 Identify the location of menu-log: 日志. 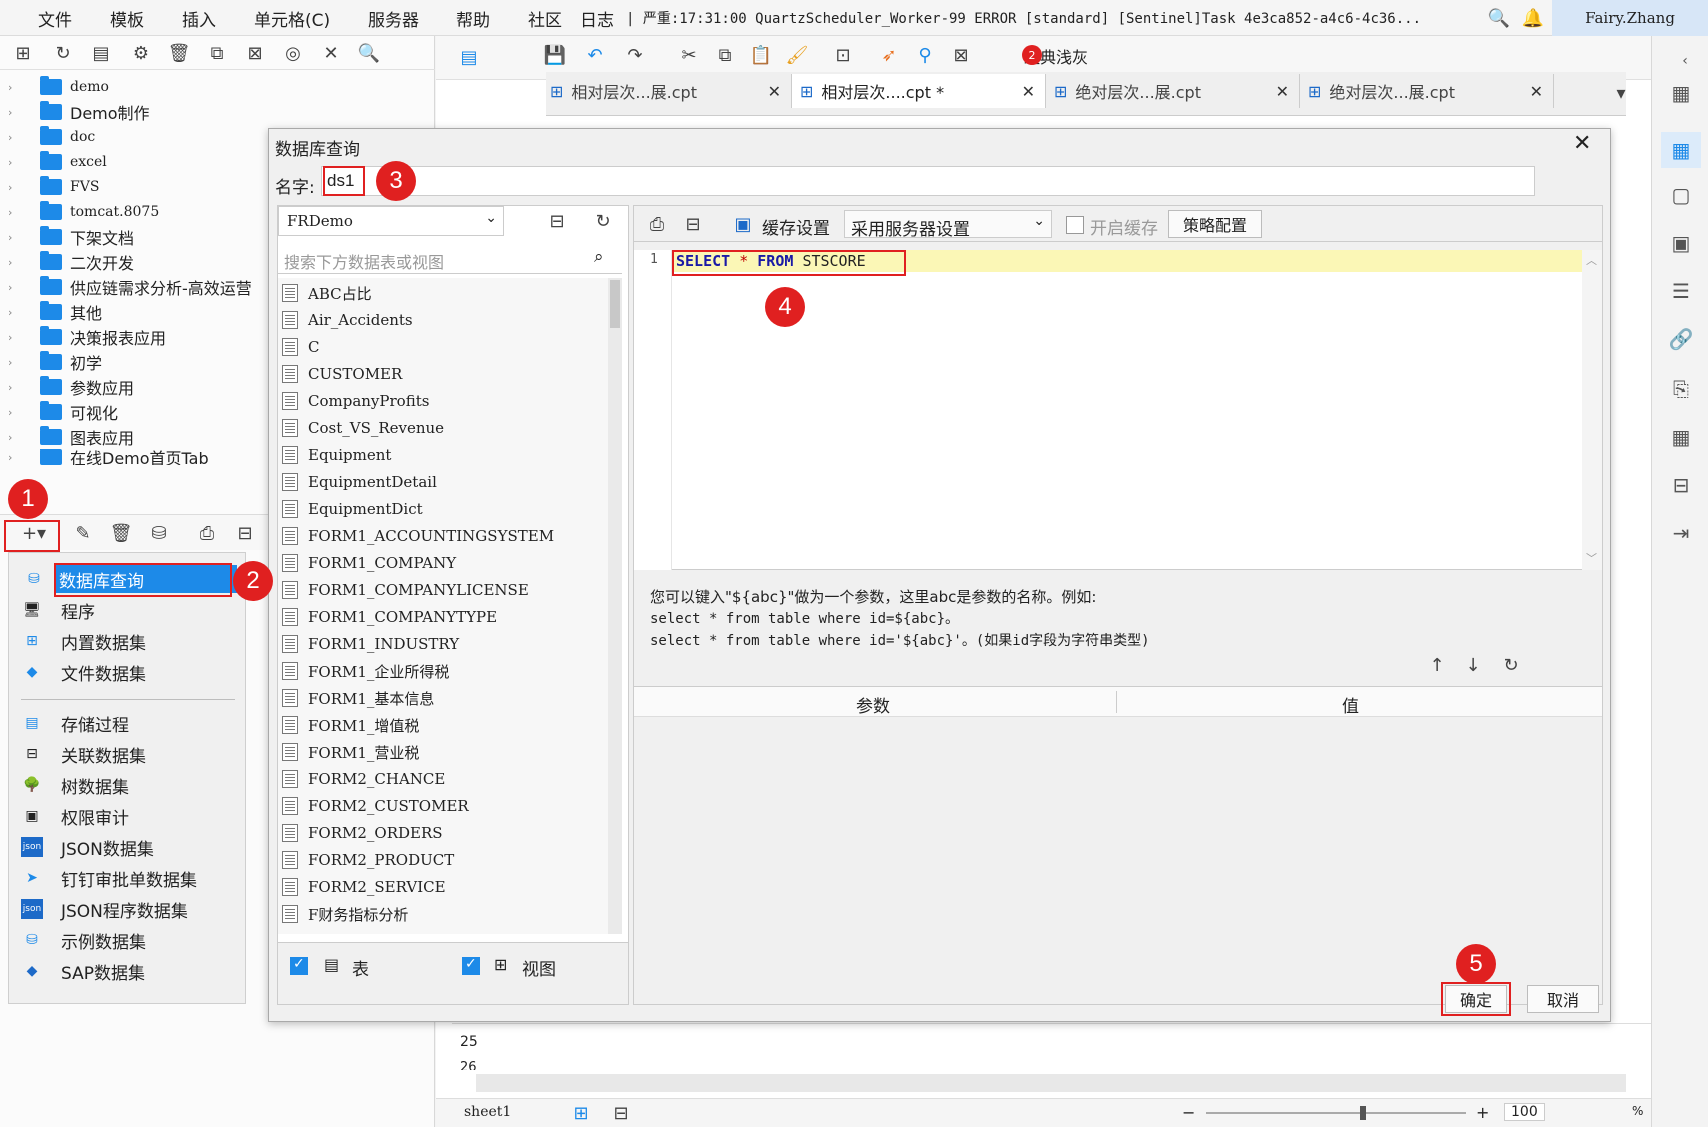
(597, 18).